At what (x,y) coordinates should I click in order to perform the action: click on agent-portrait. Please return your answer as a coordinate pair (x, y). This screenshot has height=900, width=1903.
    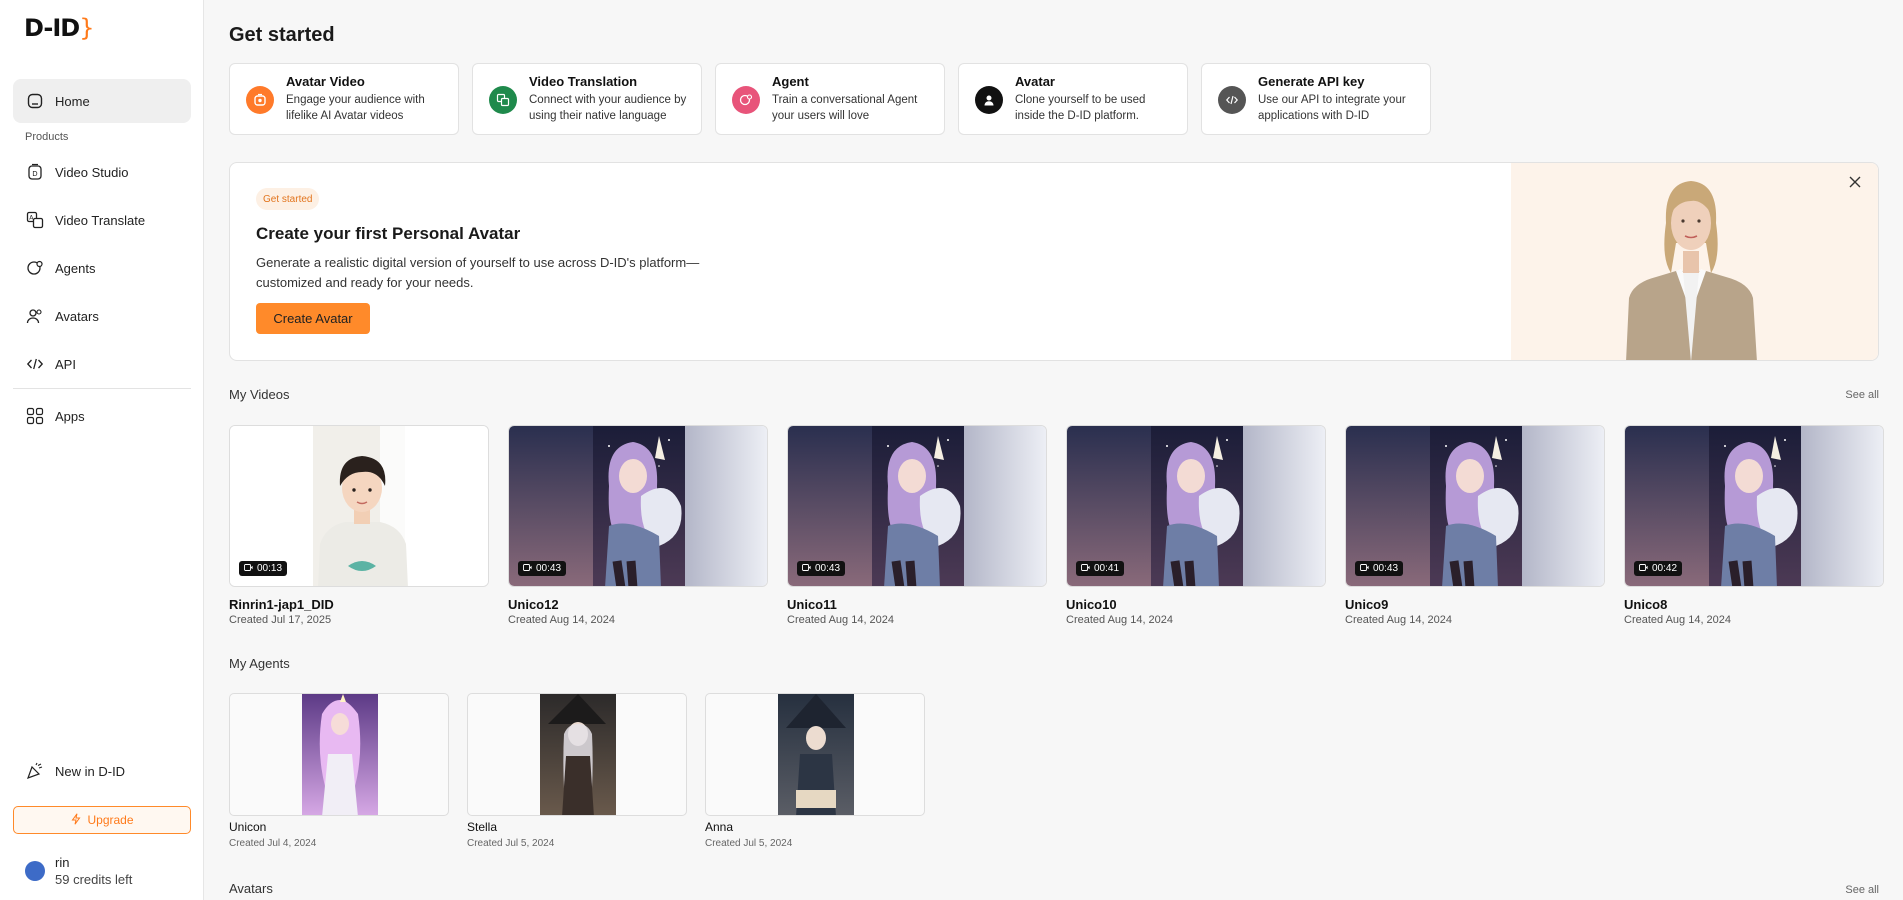
    Looking at the image, I should click on (340, 754).